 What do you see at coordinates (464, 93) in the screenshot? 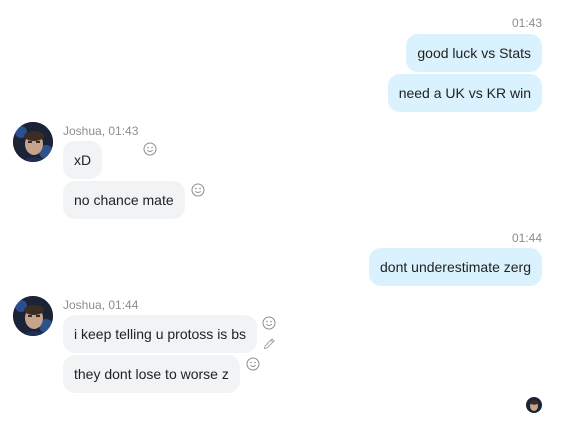
I see `outgoing-message: need a UK vs KR win` at bounding box center [464, 93].